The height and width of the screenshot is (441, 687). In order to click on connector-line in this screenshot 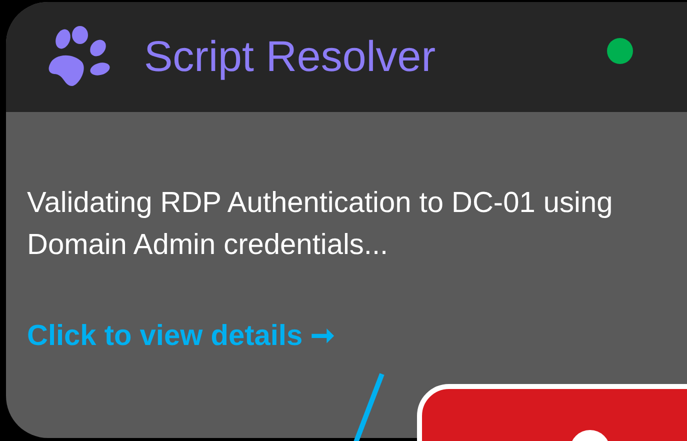, I will do `click(369, 406)`.